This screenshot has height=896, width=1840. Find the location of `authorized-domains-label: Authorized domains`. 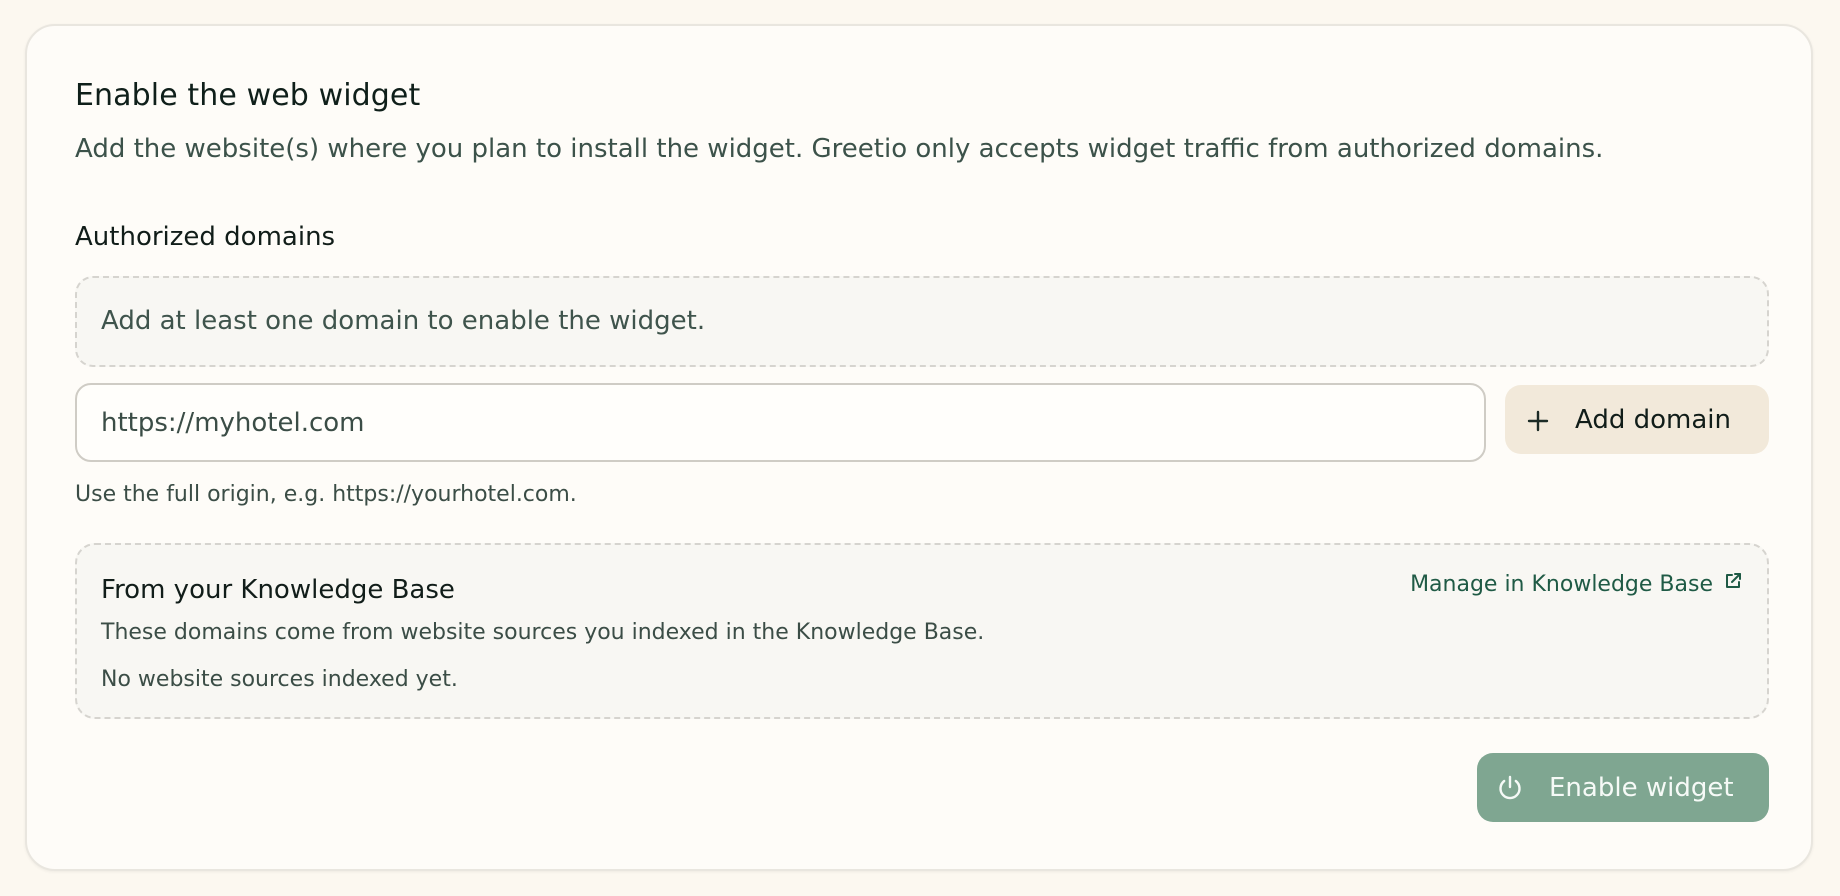

authorized-domains-label: Authorized domains is located at coordinates (205, 237).